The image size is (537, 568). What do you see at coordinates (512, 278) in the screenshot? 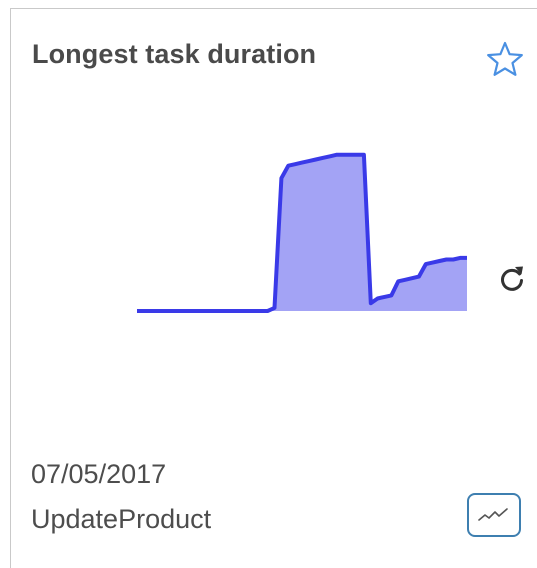
I see `refresh-icon` at bounding box center [512, 278].